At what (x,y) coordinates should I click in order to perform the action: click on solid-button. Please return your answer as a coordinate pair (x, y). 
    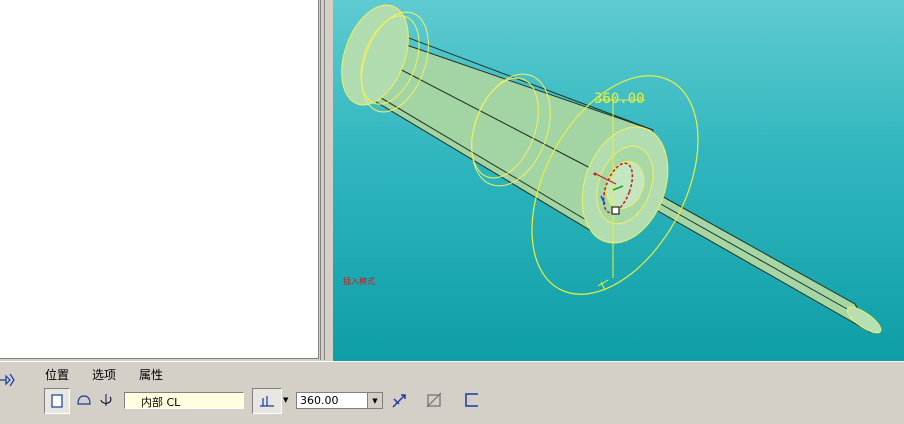
    Looking at the image, I should click on (57, 401).